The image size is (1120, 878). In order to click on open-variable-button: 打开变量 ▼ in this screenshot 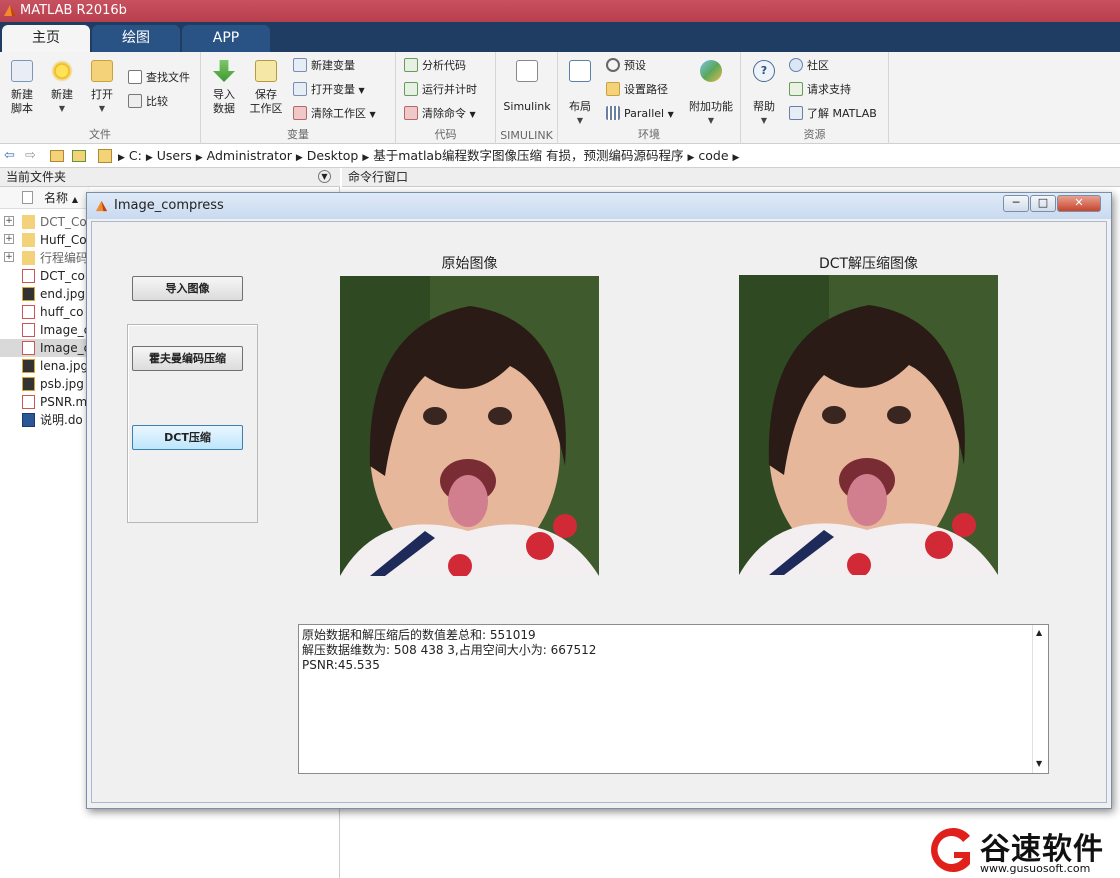, I will do `click(329, 90)`.